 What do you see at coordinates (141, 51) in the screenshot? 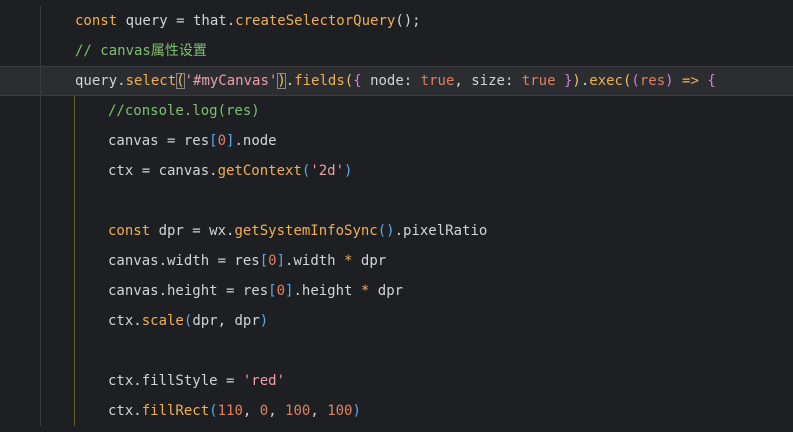
I see `code-token: // canvas属性设置` at bounding box center [141, 51].